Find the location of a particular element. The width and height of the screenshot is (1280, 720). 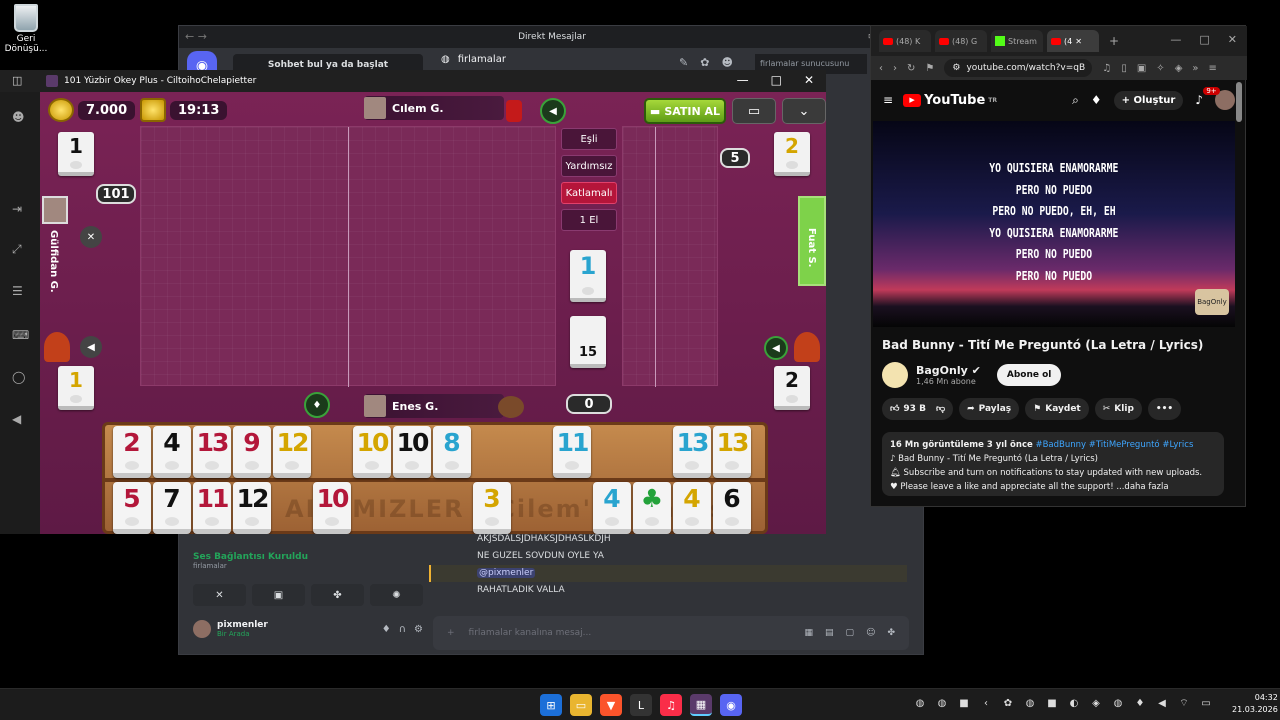

headphones-icon: ∩ is located at coordinates (402, 629).